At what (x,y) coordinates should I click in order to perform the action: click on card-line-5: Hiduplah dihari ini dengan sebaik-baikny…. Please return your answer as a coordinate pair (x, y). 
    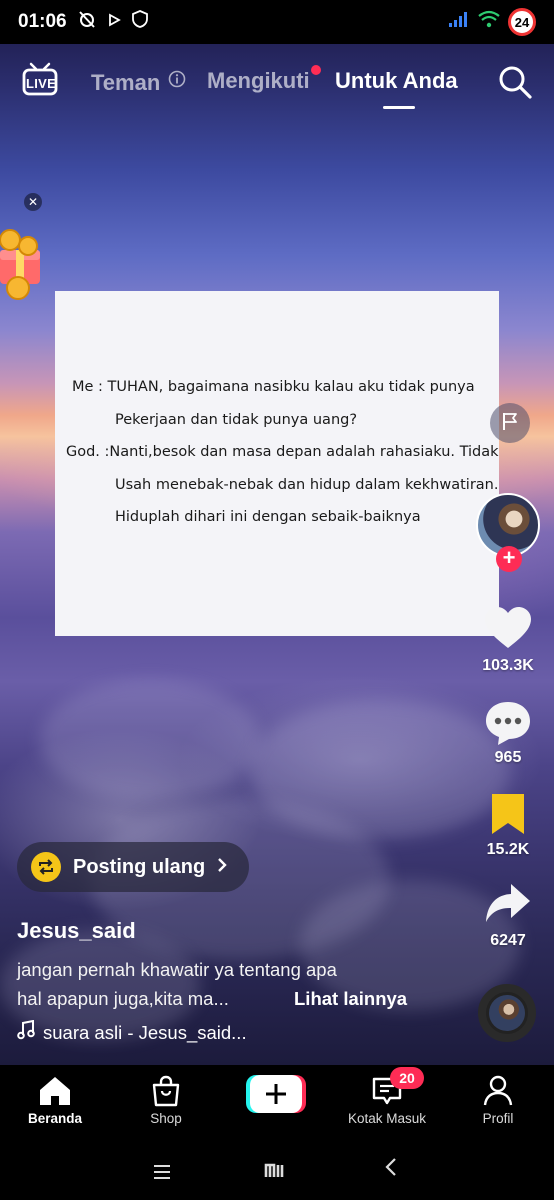
    Looking at the image, I should click on (268, 517).